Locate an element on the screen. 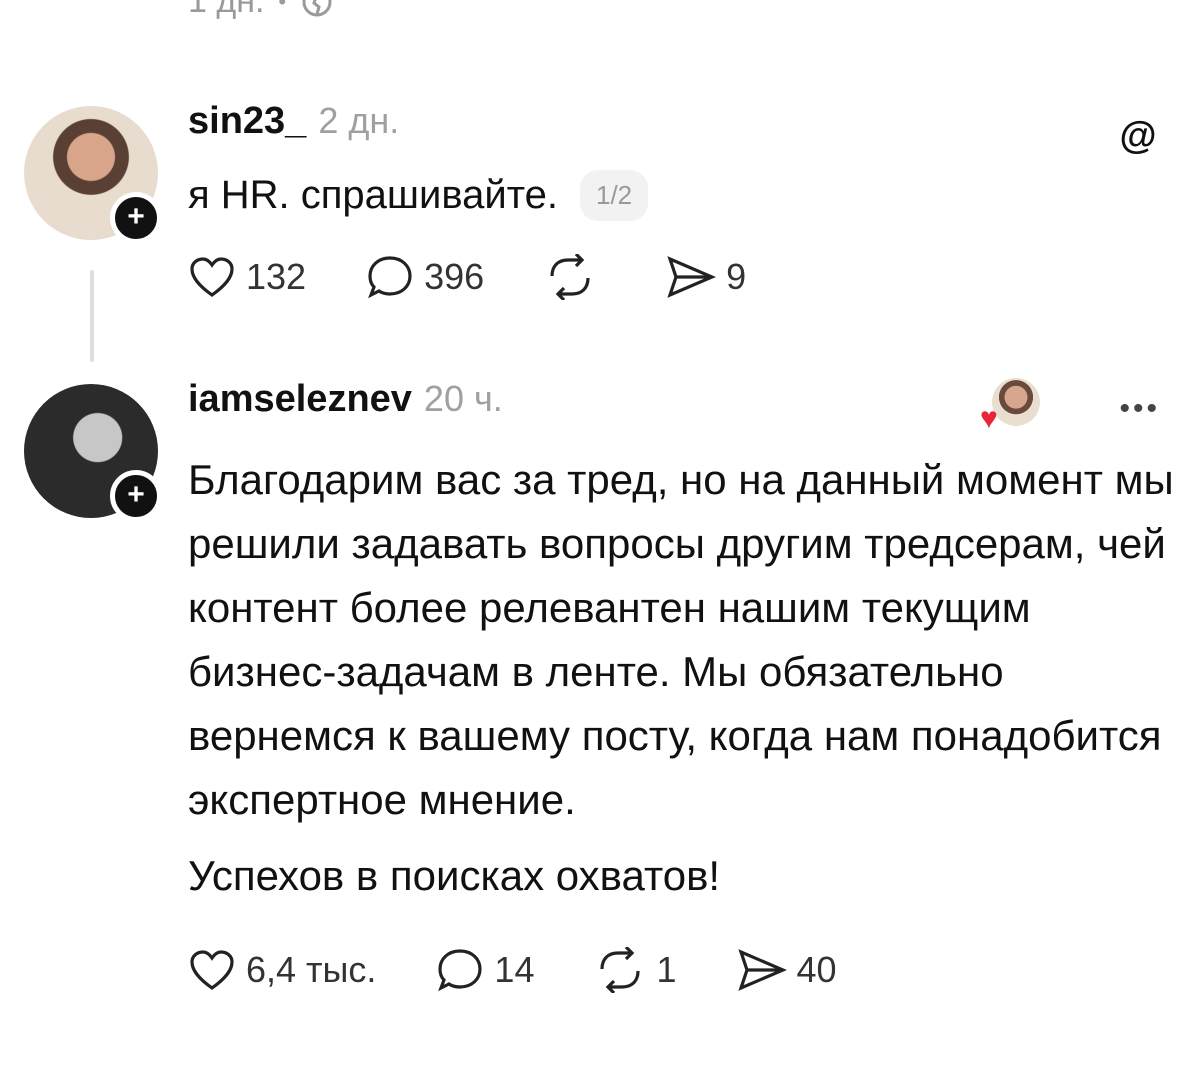 The height and width of the screenshot is (1084, 1200). like-count: 132 is located at coordinates (276, 276).